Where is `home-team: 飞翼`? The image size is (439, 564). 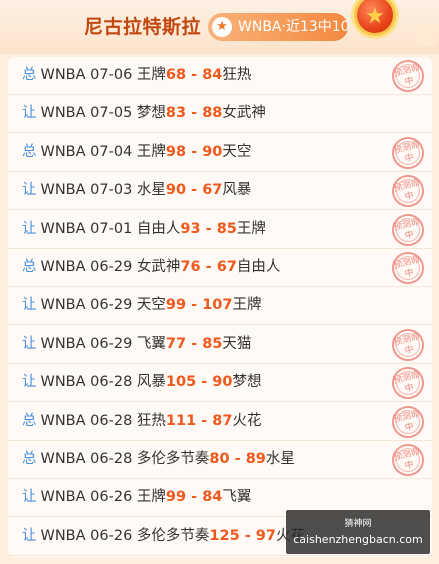 home-team: 飞翼 is located at coordinates (151, 343).